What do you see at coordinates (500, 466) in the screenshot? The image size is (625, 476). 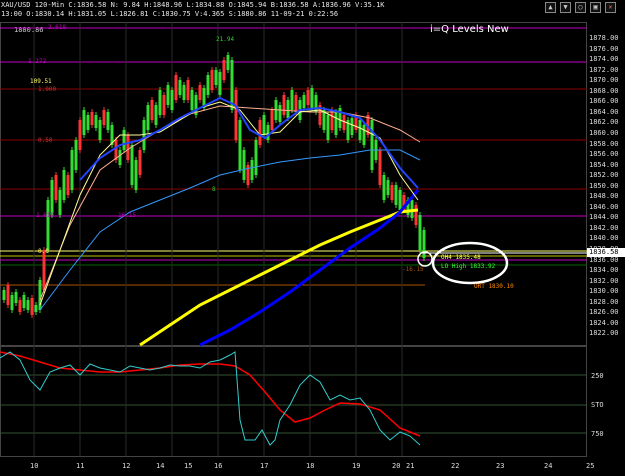 I see `date-tick-label: 23` at bounding box center [500, 466].